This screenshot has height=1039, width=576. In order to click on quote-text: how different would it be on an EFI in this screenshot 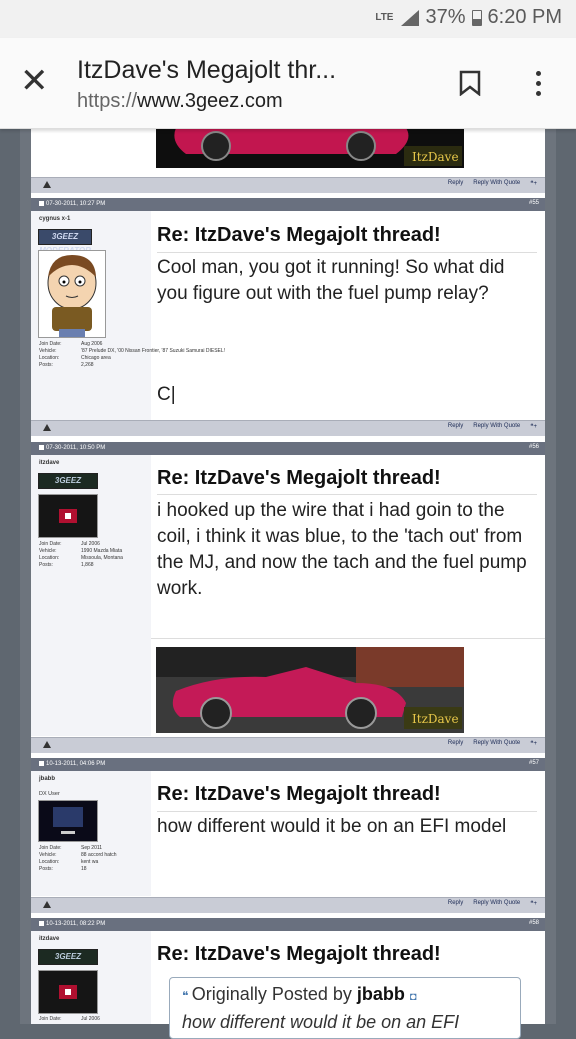, I will do `click(321, 1022)`.